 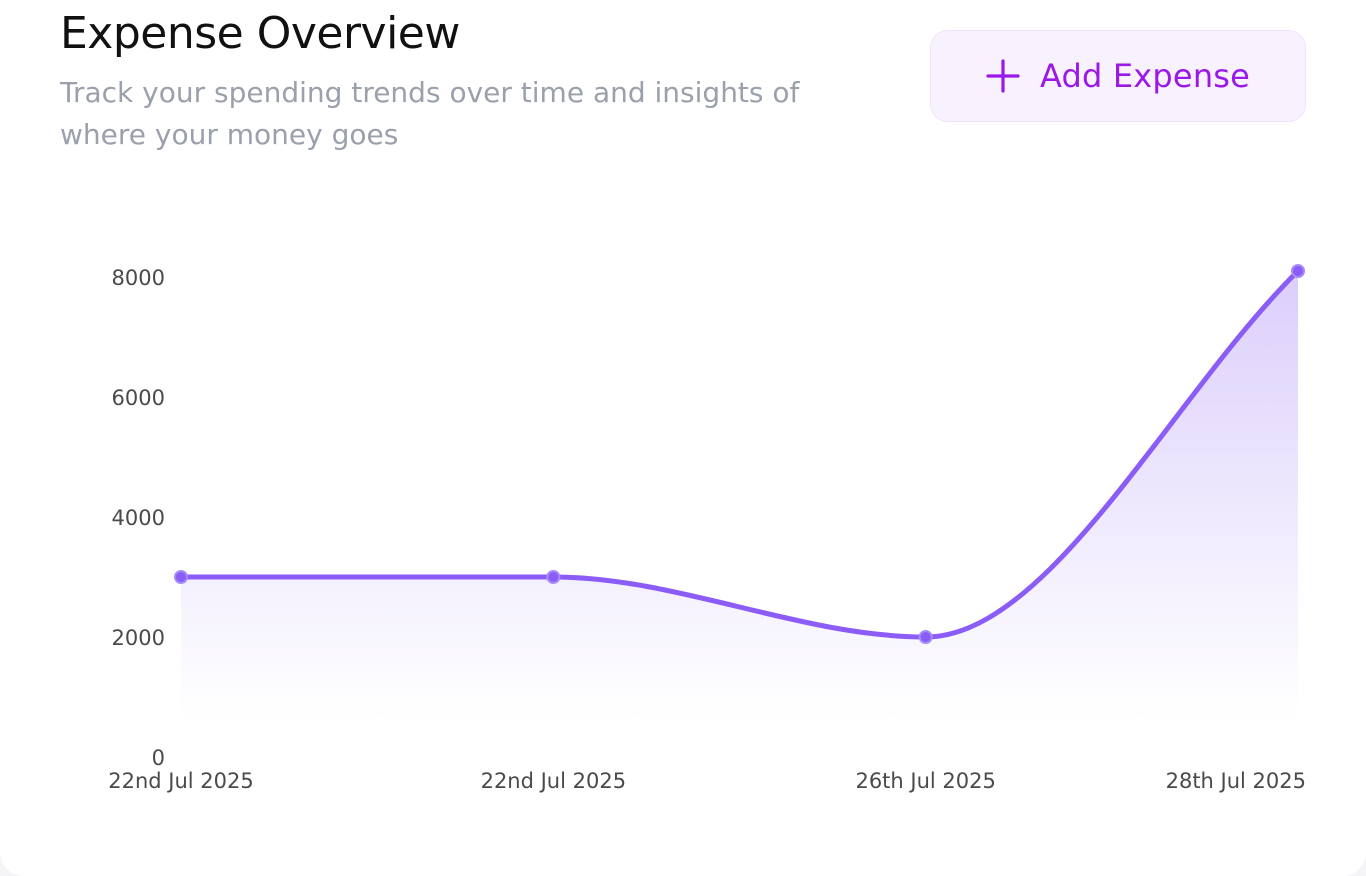 I want to click on x-tick-label: 26th Jul 2025, so click(x=925, y=781).